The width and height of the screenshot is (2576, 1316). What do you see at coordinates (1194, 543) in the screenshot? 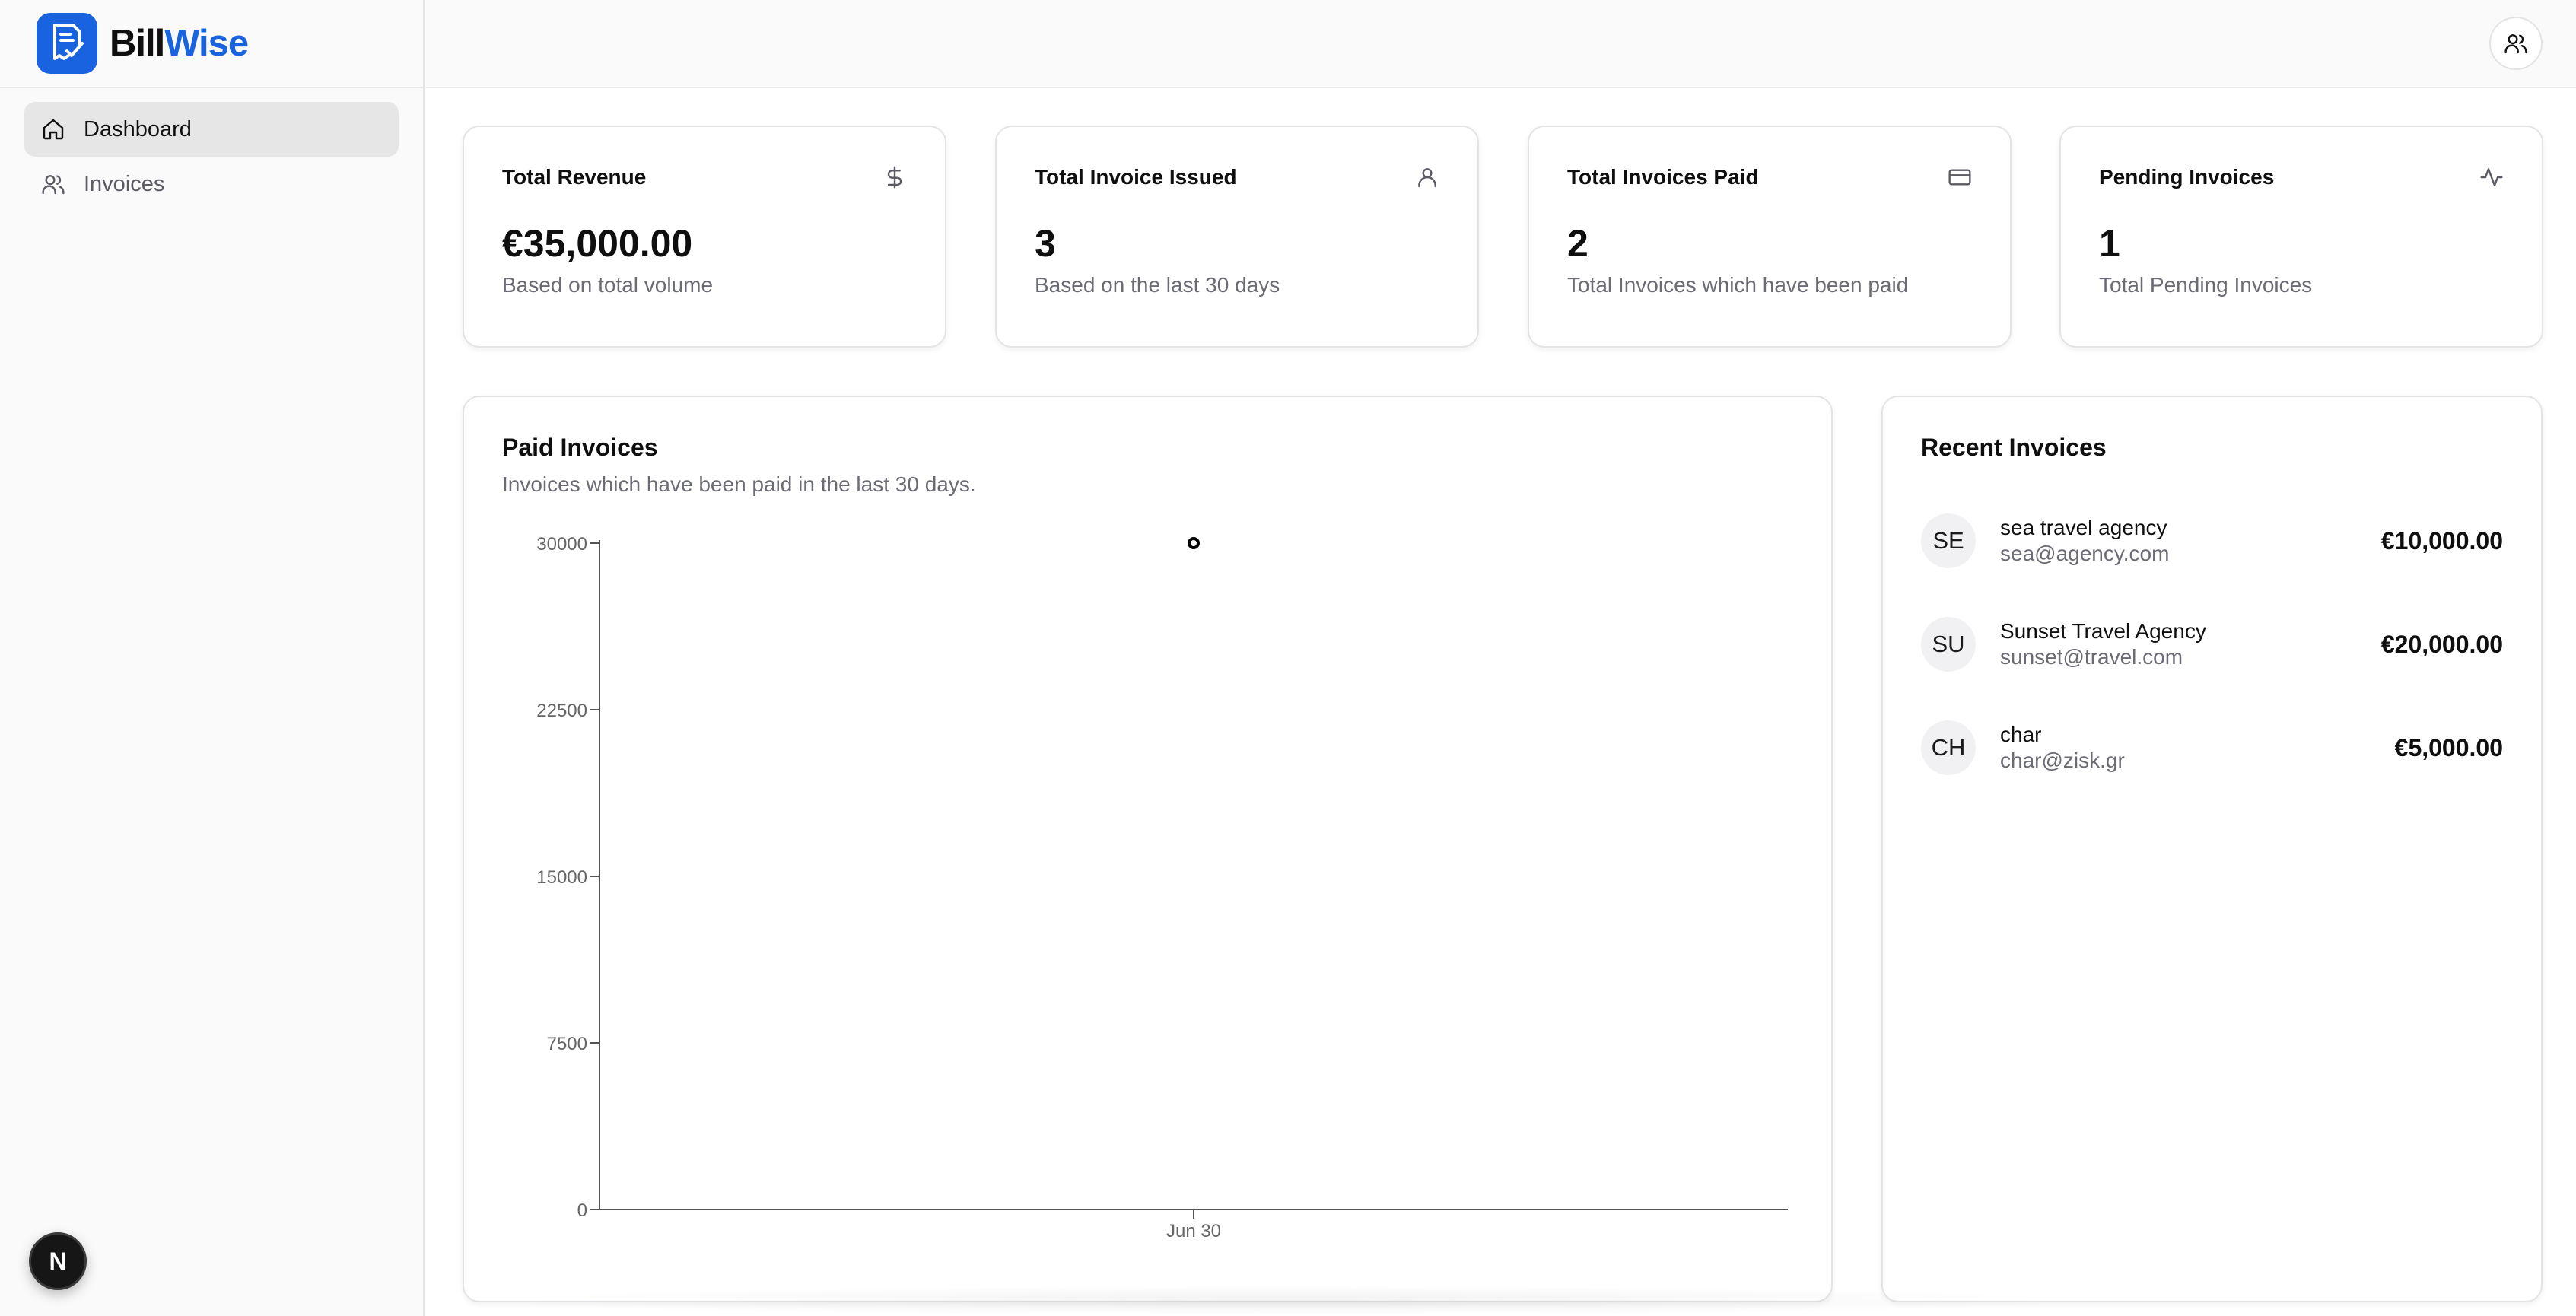
I see `data-point` at bounding box center [1194, 543].